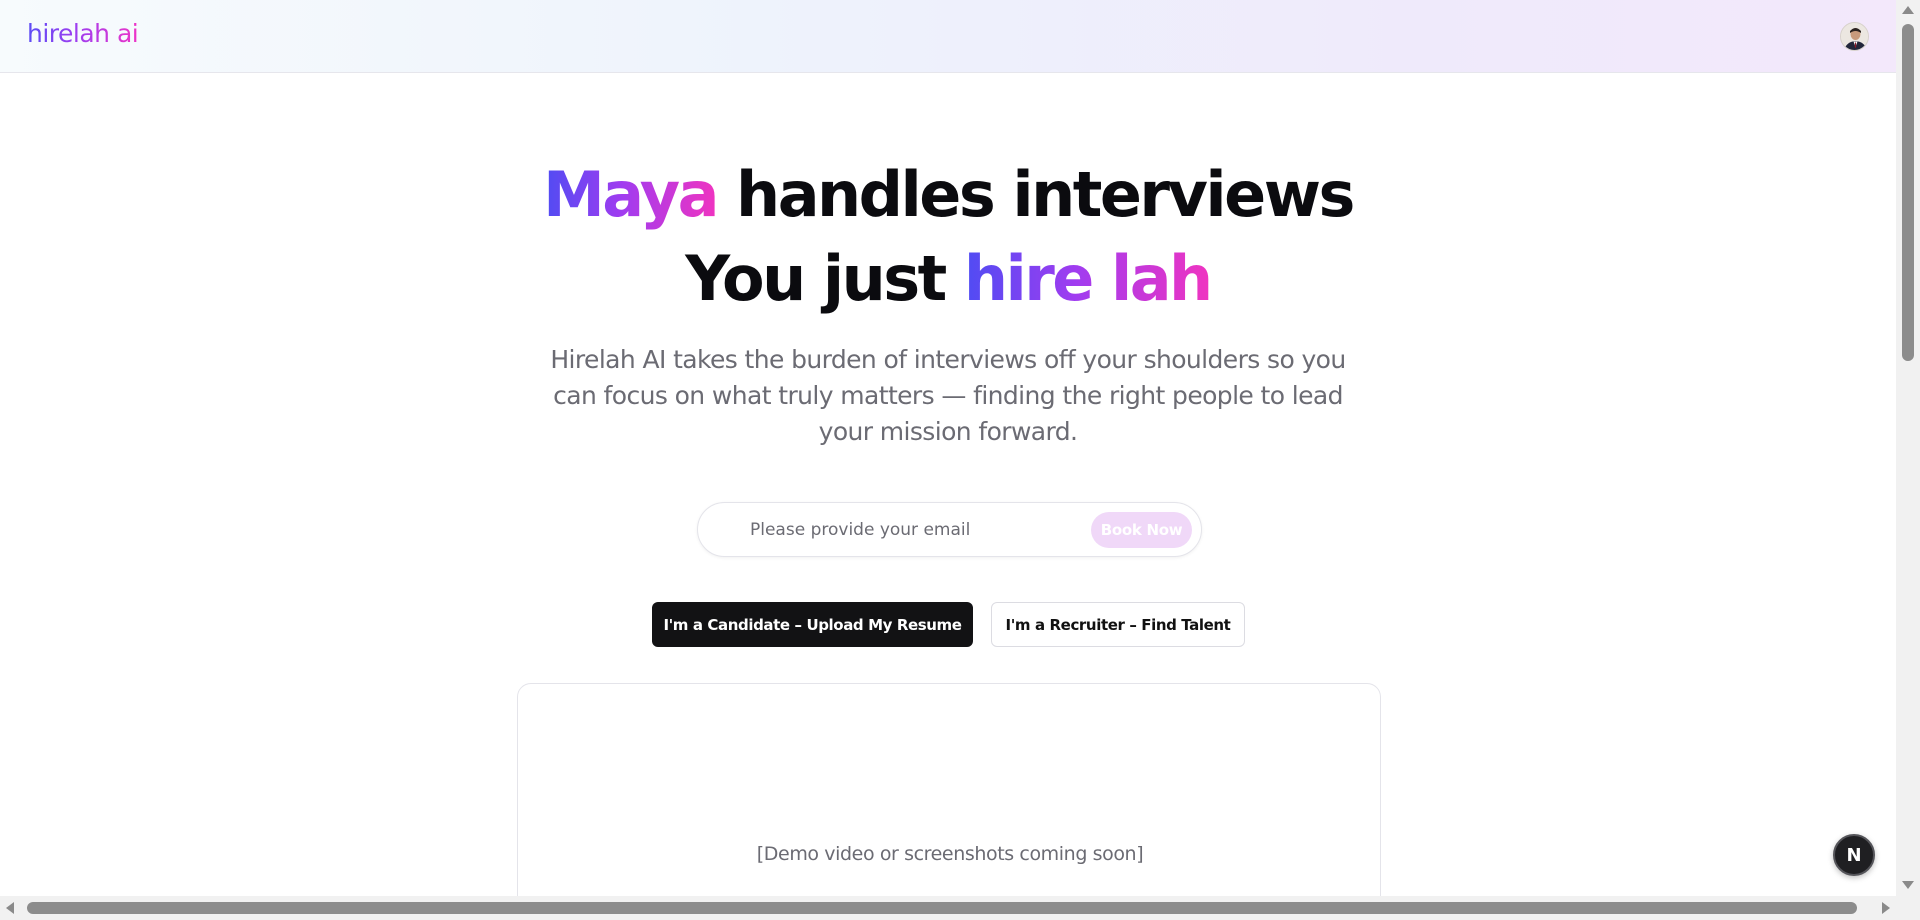 This screenshot has height=920, width=1920. I want to click on avatar-portrait, so click(1854, 36).